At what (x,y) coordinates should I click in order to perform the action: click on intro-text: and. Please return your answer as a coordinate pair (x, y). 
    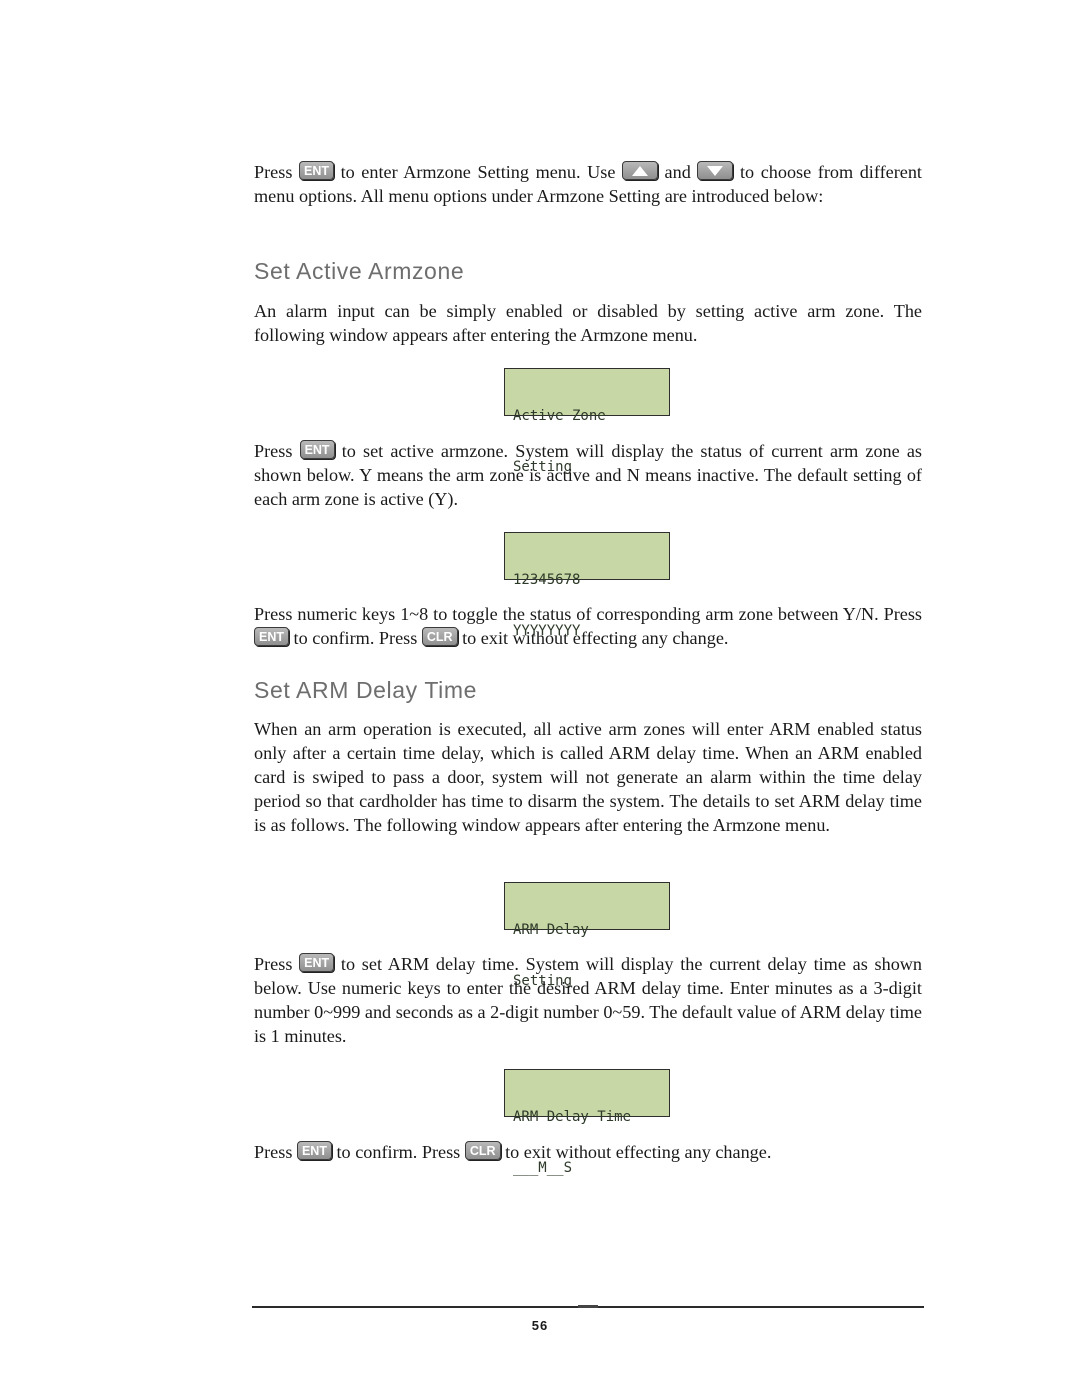
    Looking at the image, I should click on (677, 172).